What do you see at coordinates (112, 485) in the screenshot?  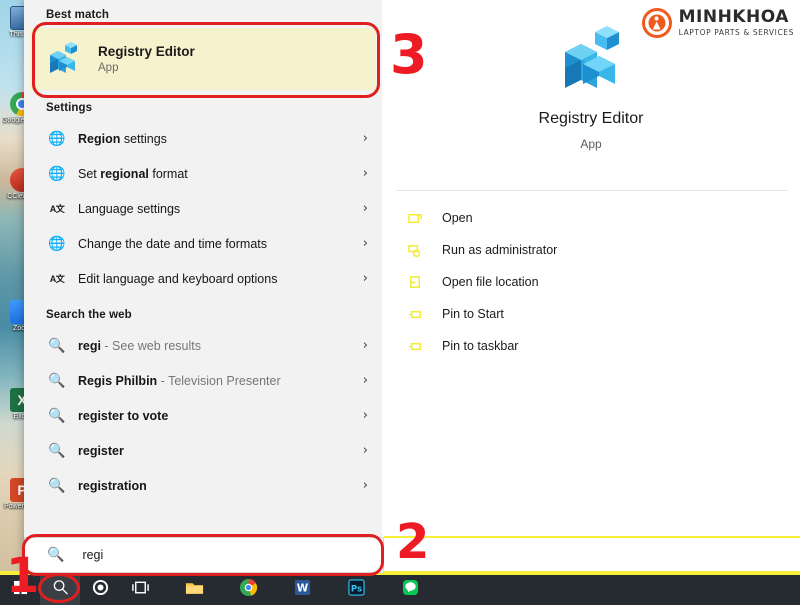 I see `web-result-term: registration` at bounding box center [112, 485].